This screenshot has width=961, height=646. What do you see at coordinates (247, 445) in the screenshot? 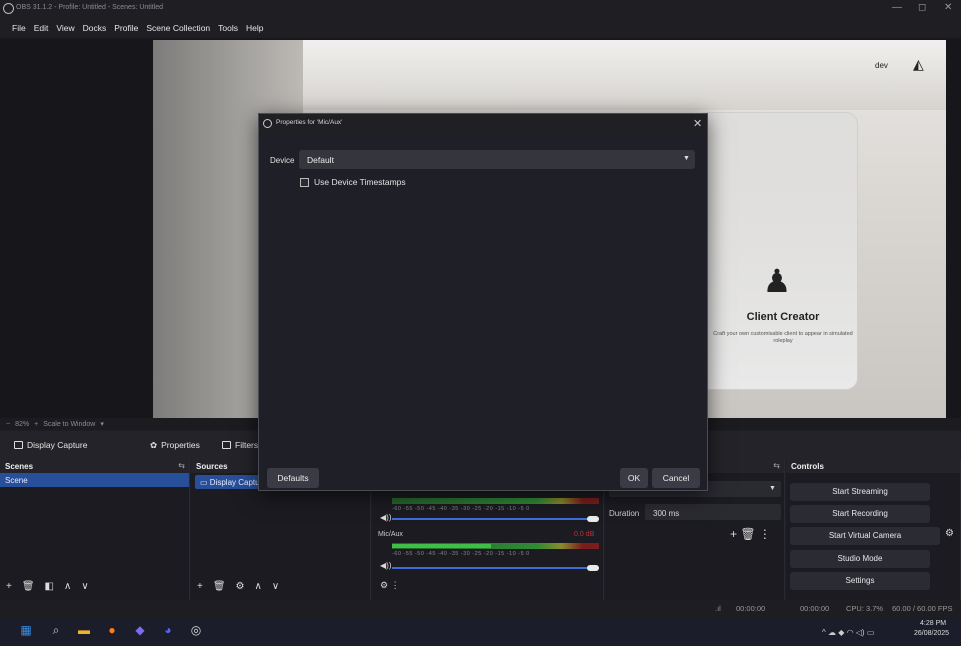
I see `filters-label: Filters` at bounding box center [247, 445].